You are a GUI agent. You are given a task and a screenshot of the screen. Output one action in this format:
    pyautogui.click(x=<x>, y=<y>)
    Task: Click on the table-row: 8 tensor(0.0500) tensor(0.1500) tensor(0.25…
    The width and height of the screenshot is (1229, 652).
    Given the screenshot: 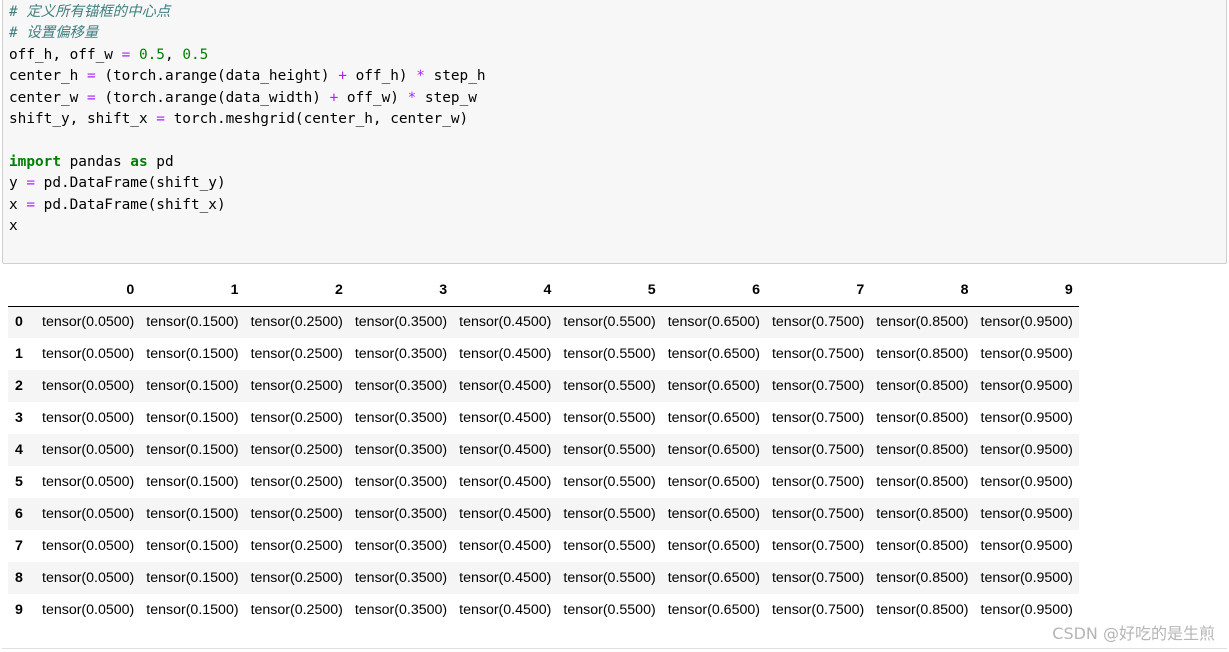 What is the action you would take?
    pyautogui.click(x=543, y=578)
    